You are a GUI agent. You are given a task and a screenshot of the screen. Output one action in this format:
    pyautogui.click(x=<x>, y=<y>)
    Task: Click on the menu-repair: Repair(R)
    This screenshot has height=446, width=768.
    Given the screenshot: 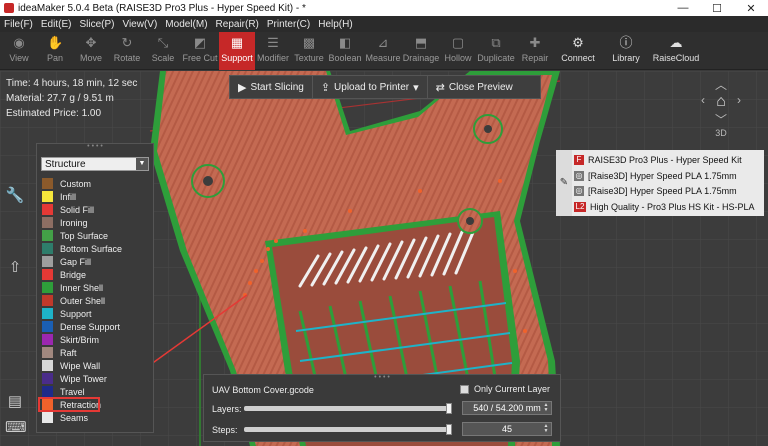 What is the action you would take?
    pyautogui.click(x=237, y=24)
    